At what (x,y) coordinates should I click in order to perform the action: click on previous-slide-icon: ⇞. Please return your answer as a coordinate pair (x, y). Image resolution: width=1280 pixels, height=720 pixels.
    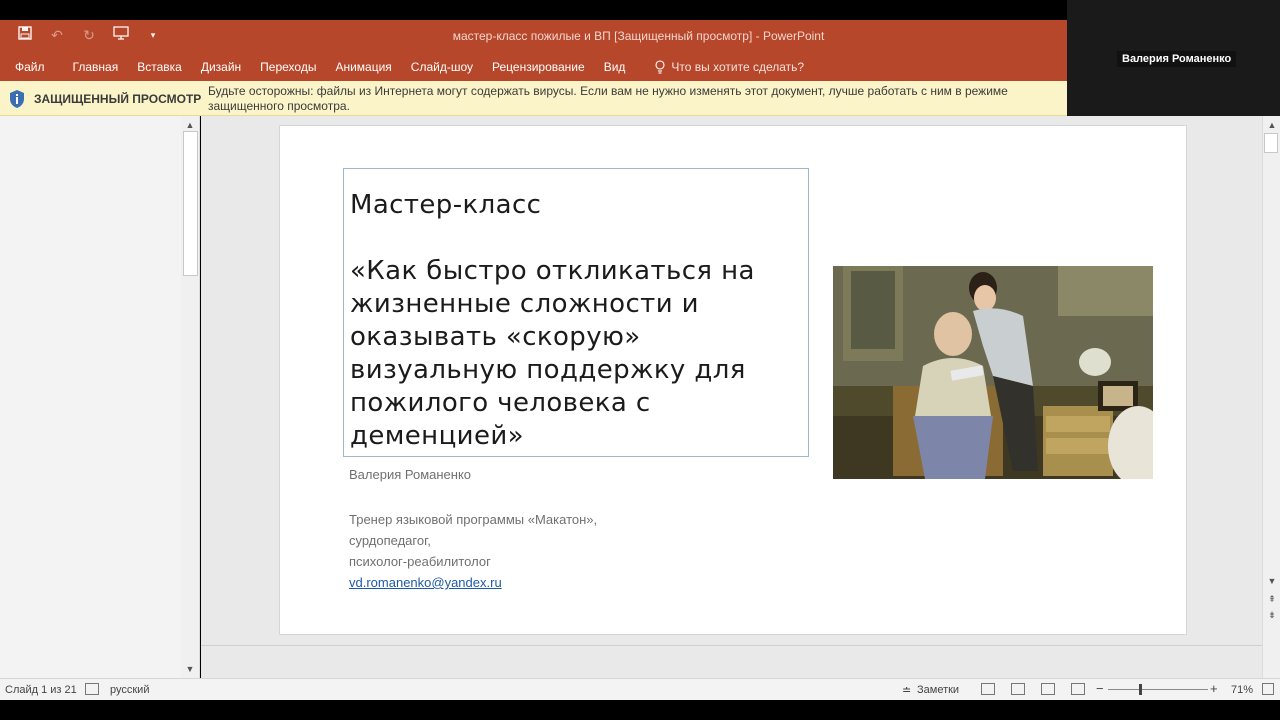
    Looking at the image, I should click on (1271, 599).